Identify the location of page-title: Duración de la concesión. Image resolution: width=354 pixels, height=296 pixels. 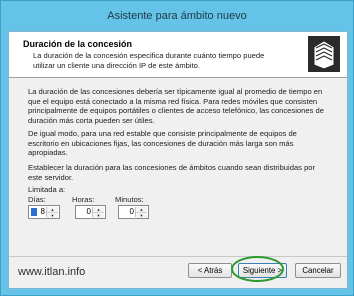
(78, 44).